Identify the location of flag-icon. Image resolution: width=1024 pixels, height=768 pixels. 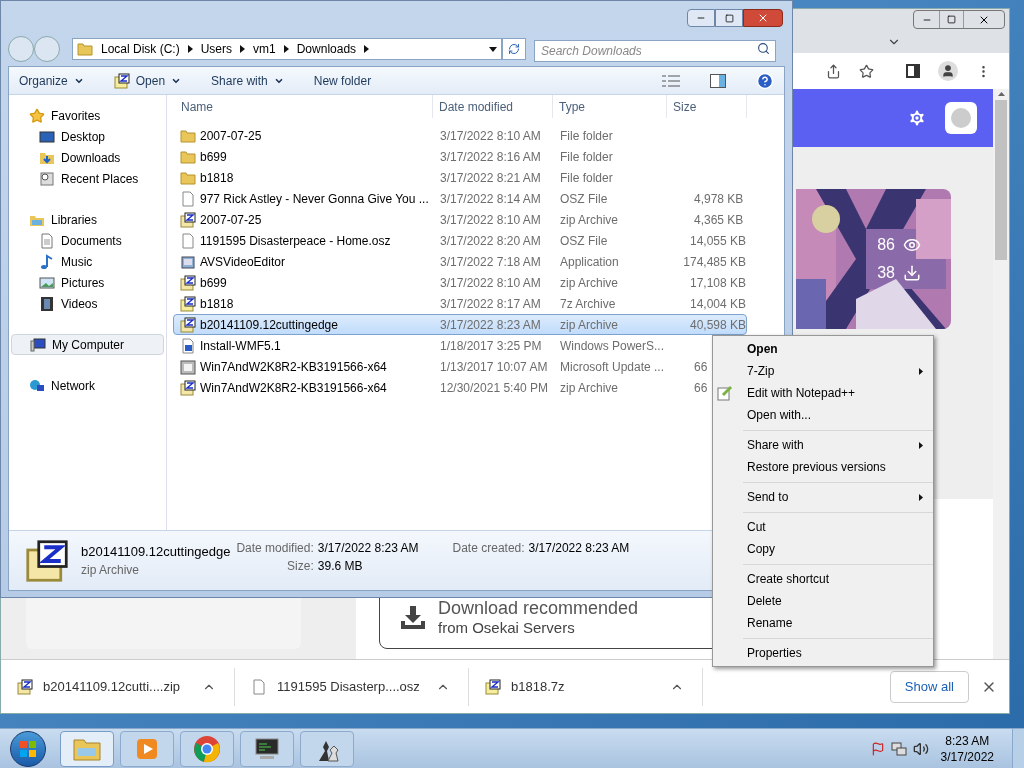
(877, 748).